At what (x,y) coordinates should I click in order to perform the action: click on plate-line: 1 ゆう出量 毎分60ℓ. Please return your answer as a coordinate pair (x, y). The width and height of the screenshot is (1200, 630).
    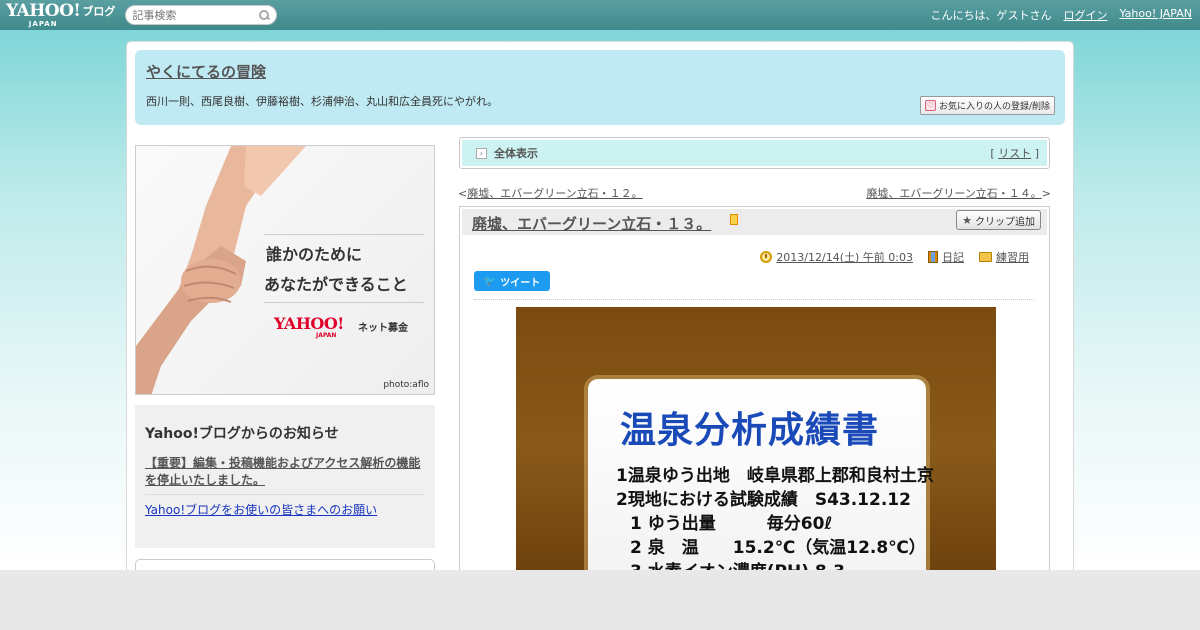
    Looking at the image, I should click on (731, 524).